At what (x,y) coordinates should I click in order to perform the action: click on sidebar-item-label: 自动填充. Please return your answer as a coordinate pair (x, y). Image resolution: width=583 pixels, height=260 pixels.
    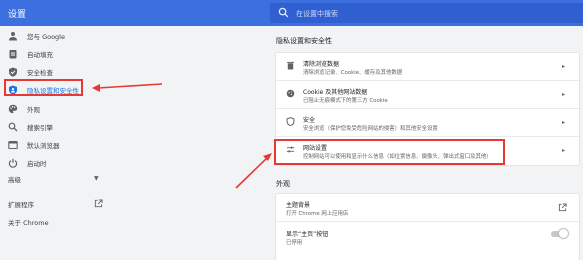
    Looking at the image, I should click on (40, 55).